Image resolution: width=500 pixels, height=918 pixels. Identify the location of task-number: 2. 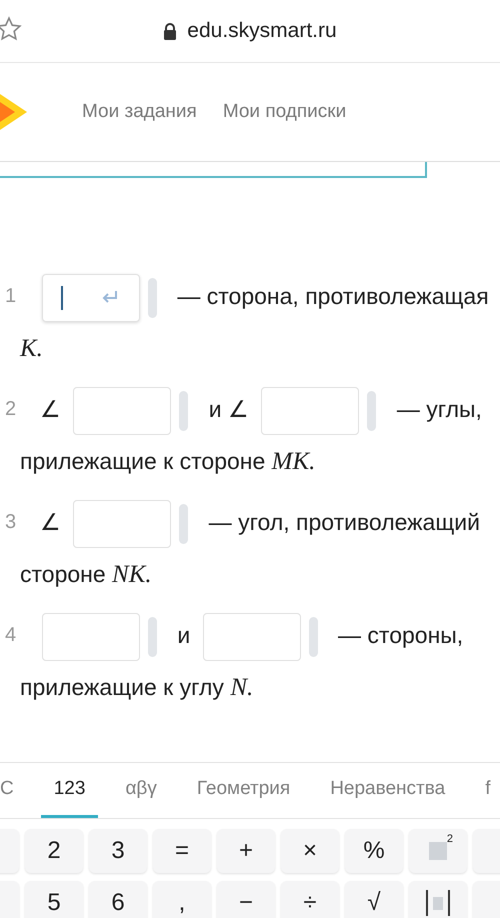
(10, 409).